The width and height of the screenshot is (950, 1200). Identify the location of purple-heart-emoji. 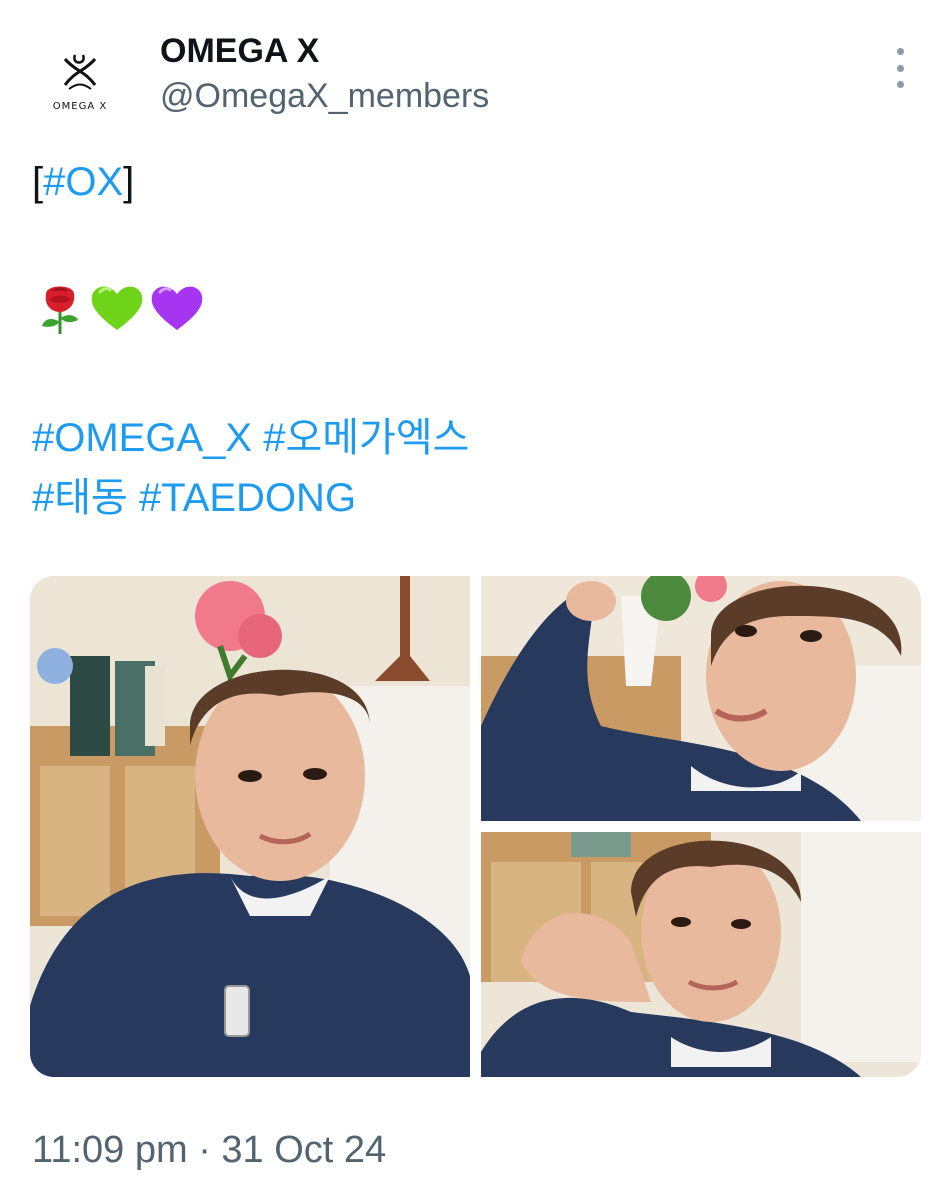
(177, 308).